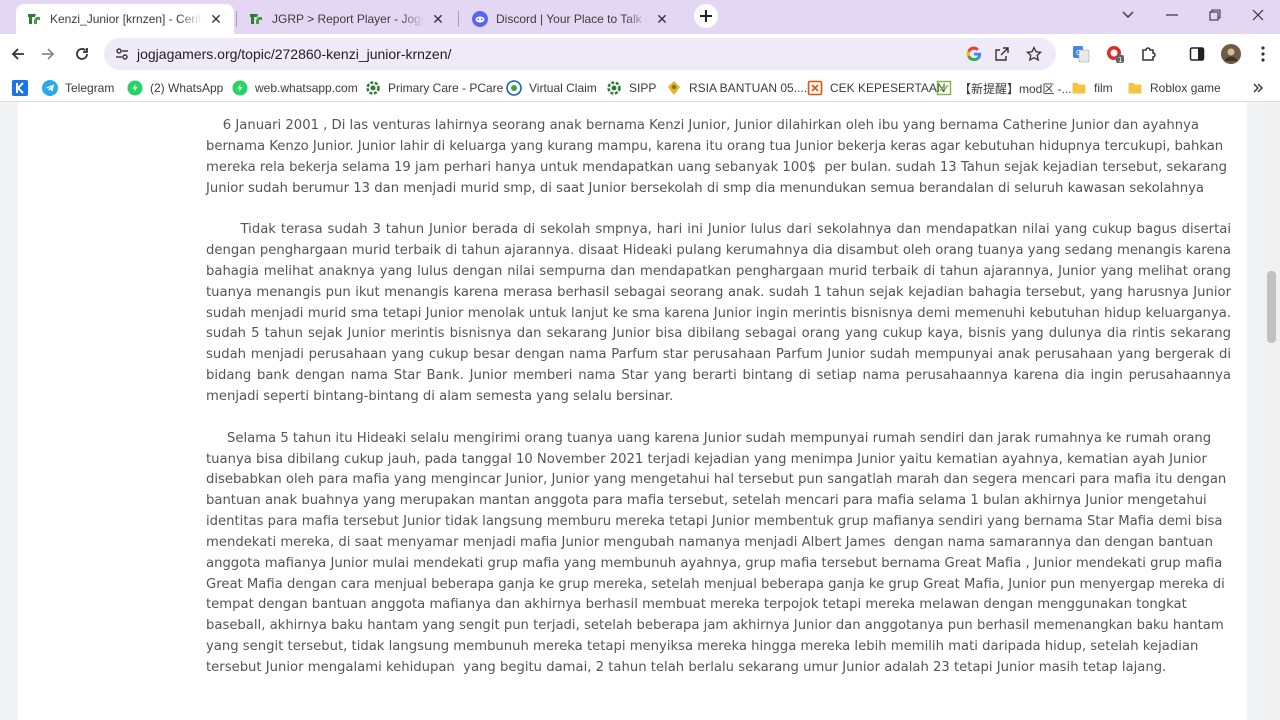  Describe the element at coordinates (1115, 54) in the screenshot. I see `extension-badge-icon: 1` at that location.